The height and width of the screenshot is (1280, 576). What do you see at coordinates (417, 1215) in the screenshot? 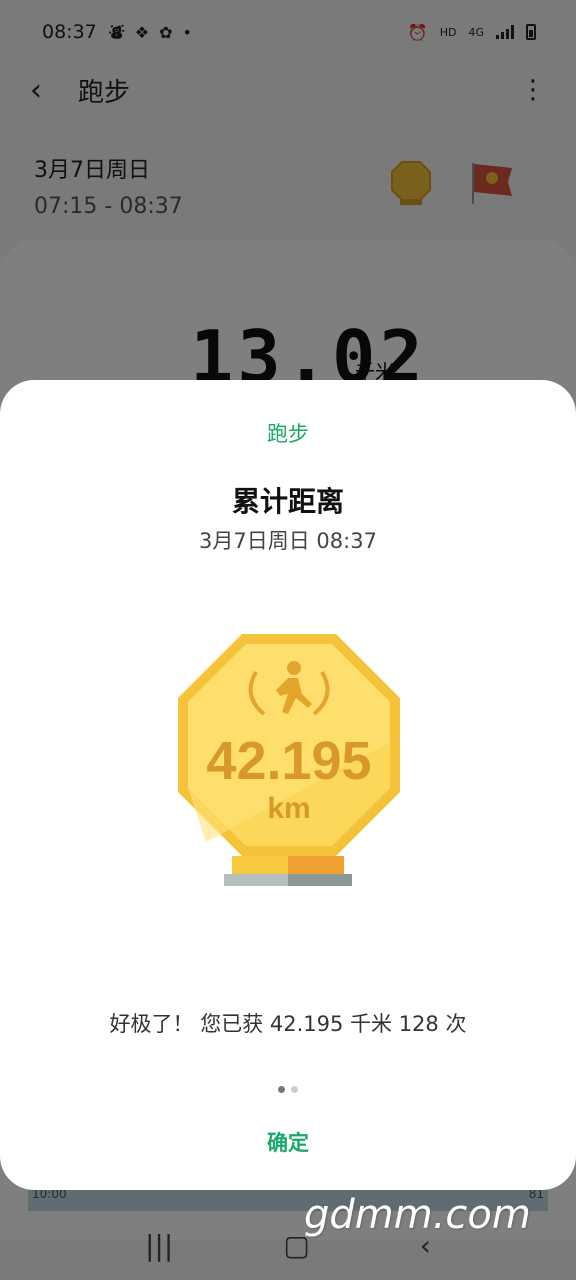
I see `watermark: gdmm.com` at bounding box center [417, 1215].